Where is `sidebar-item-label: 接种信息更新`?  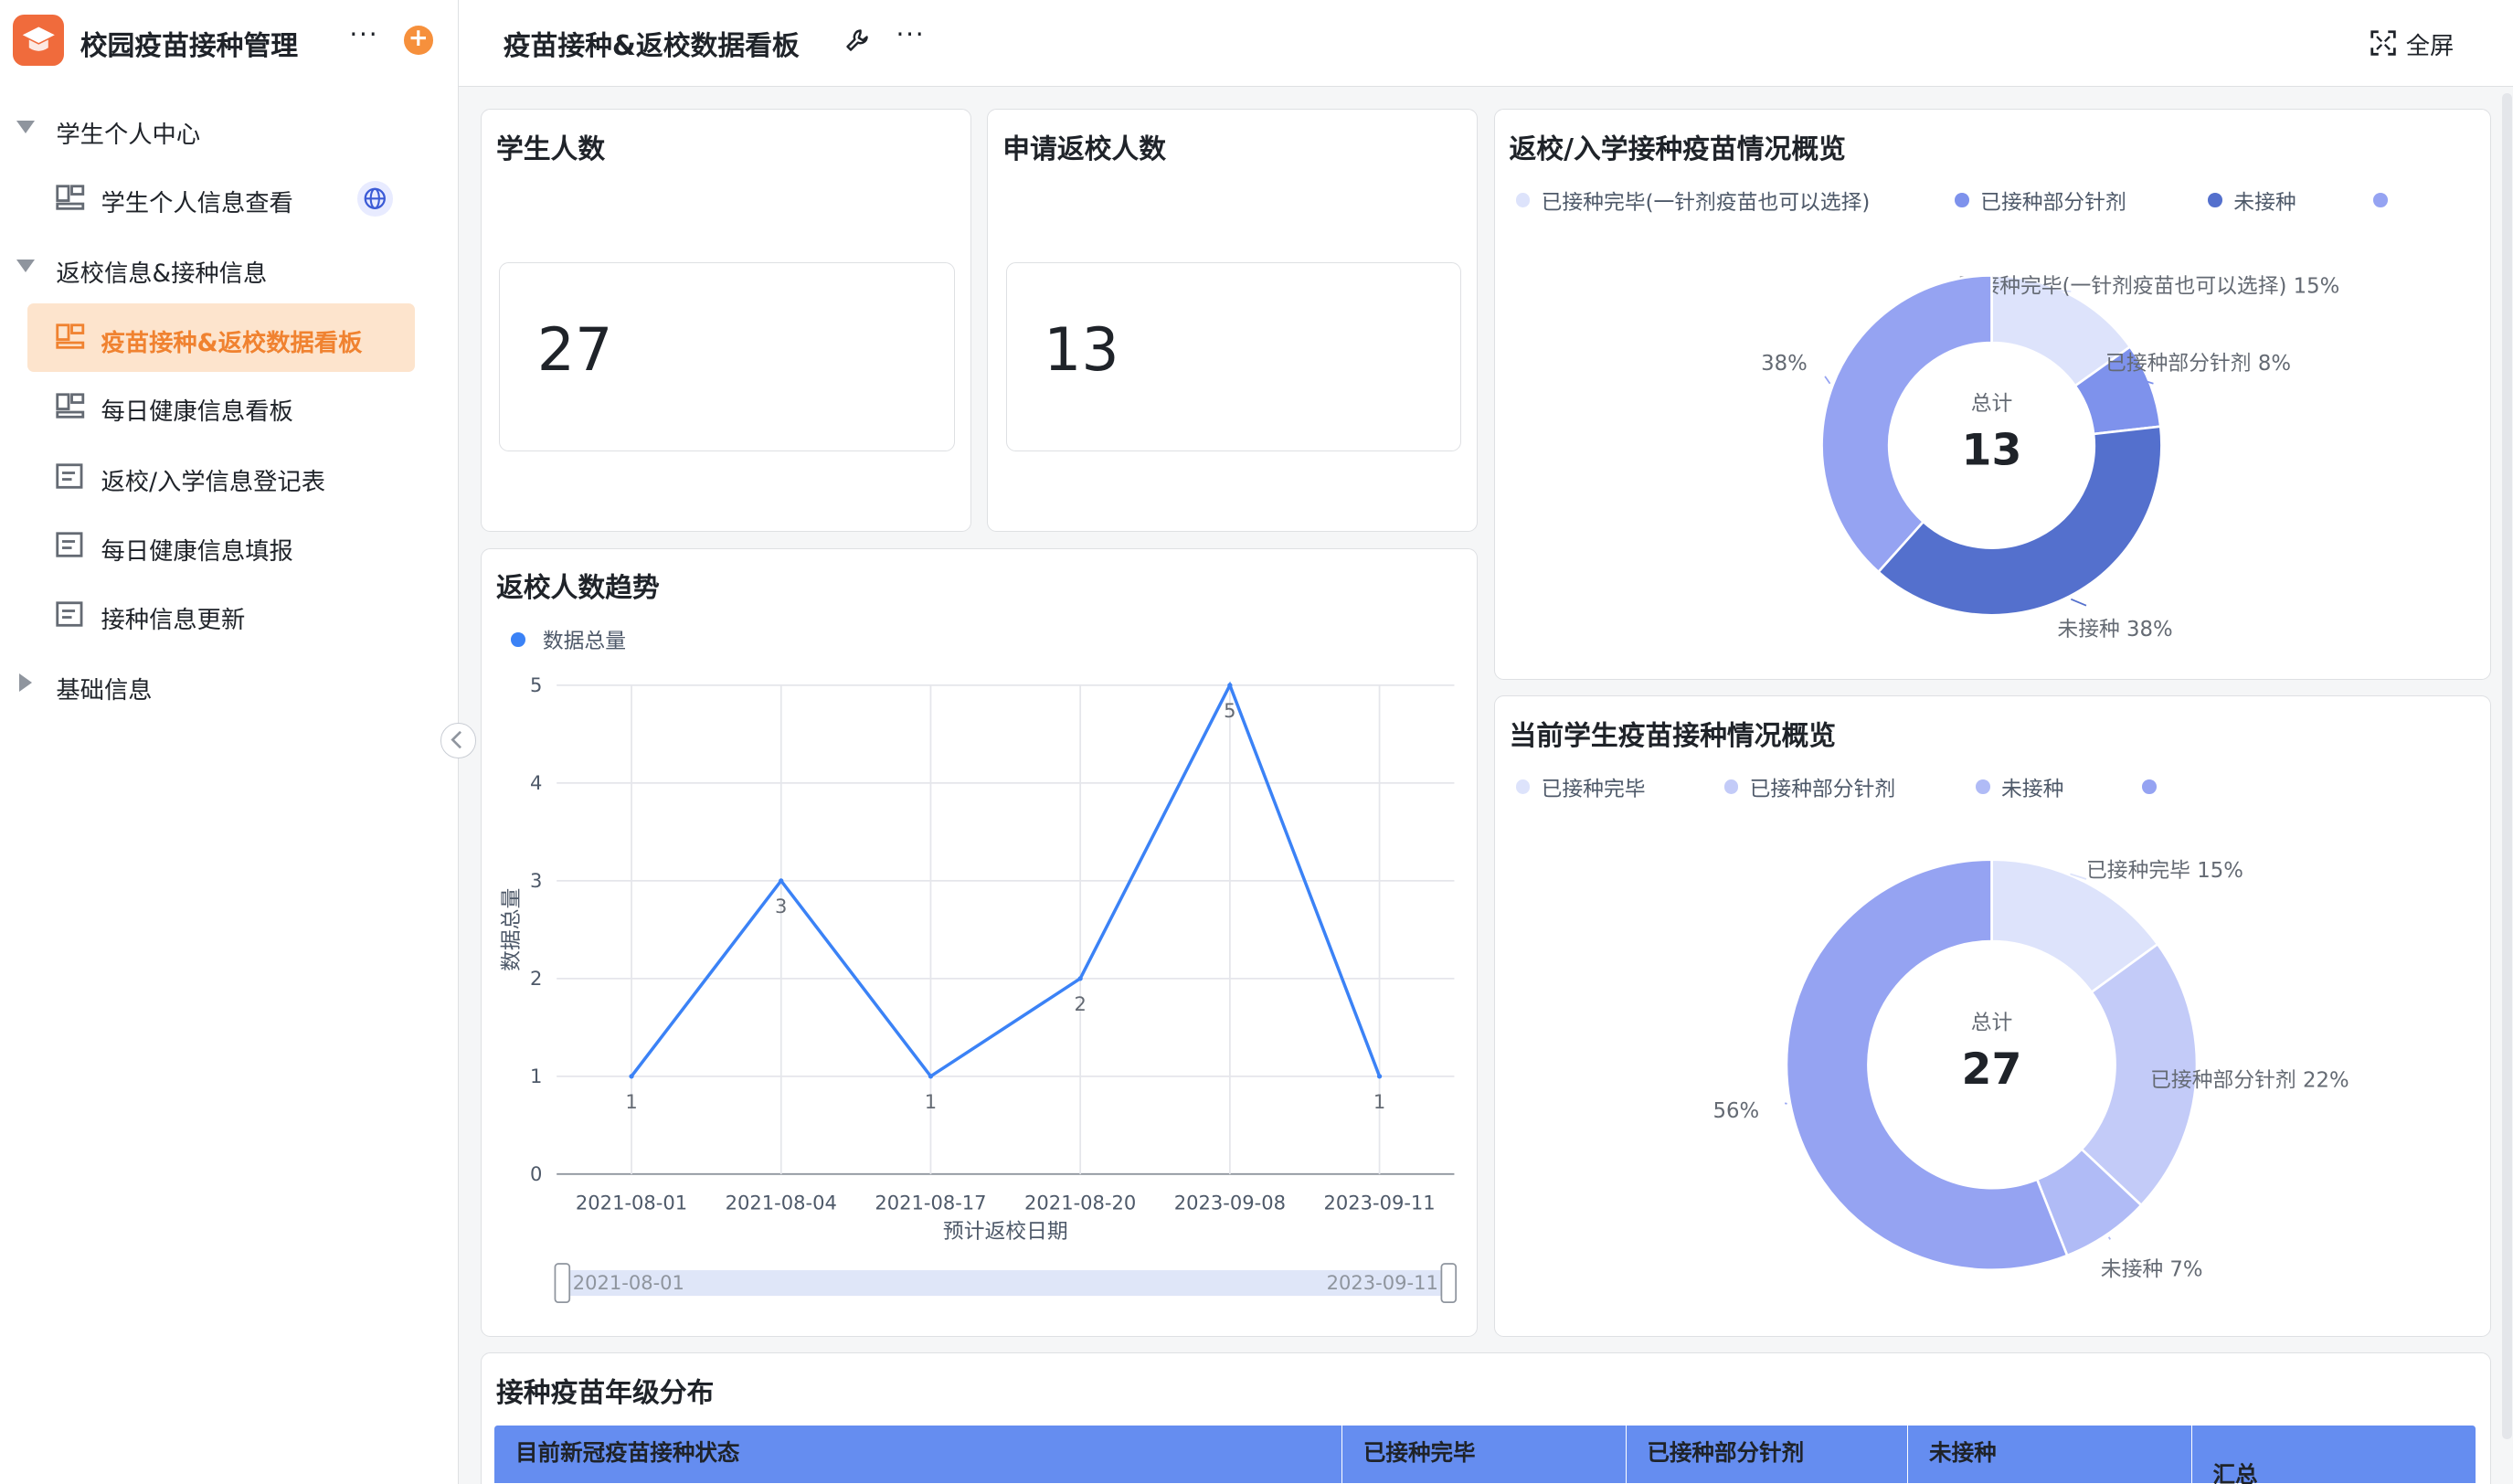
sidebar-item-label: 接种信息更新 is located at coordinates (173, 620).